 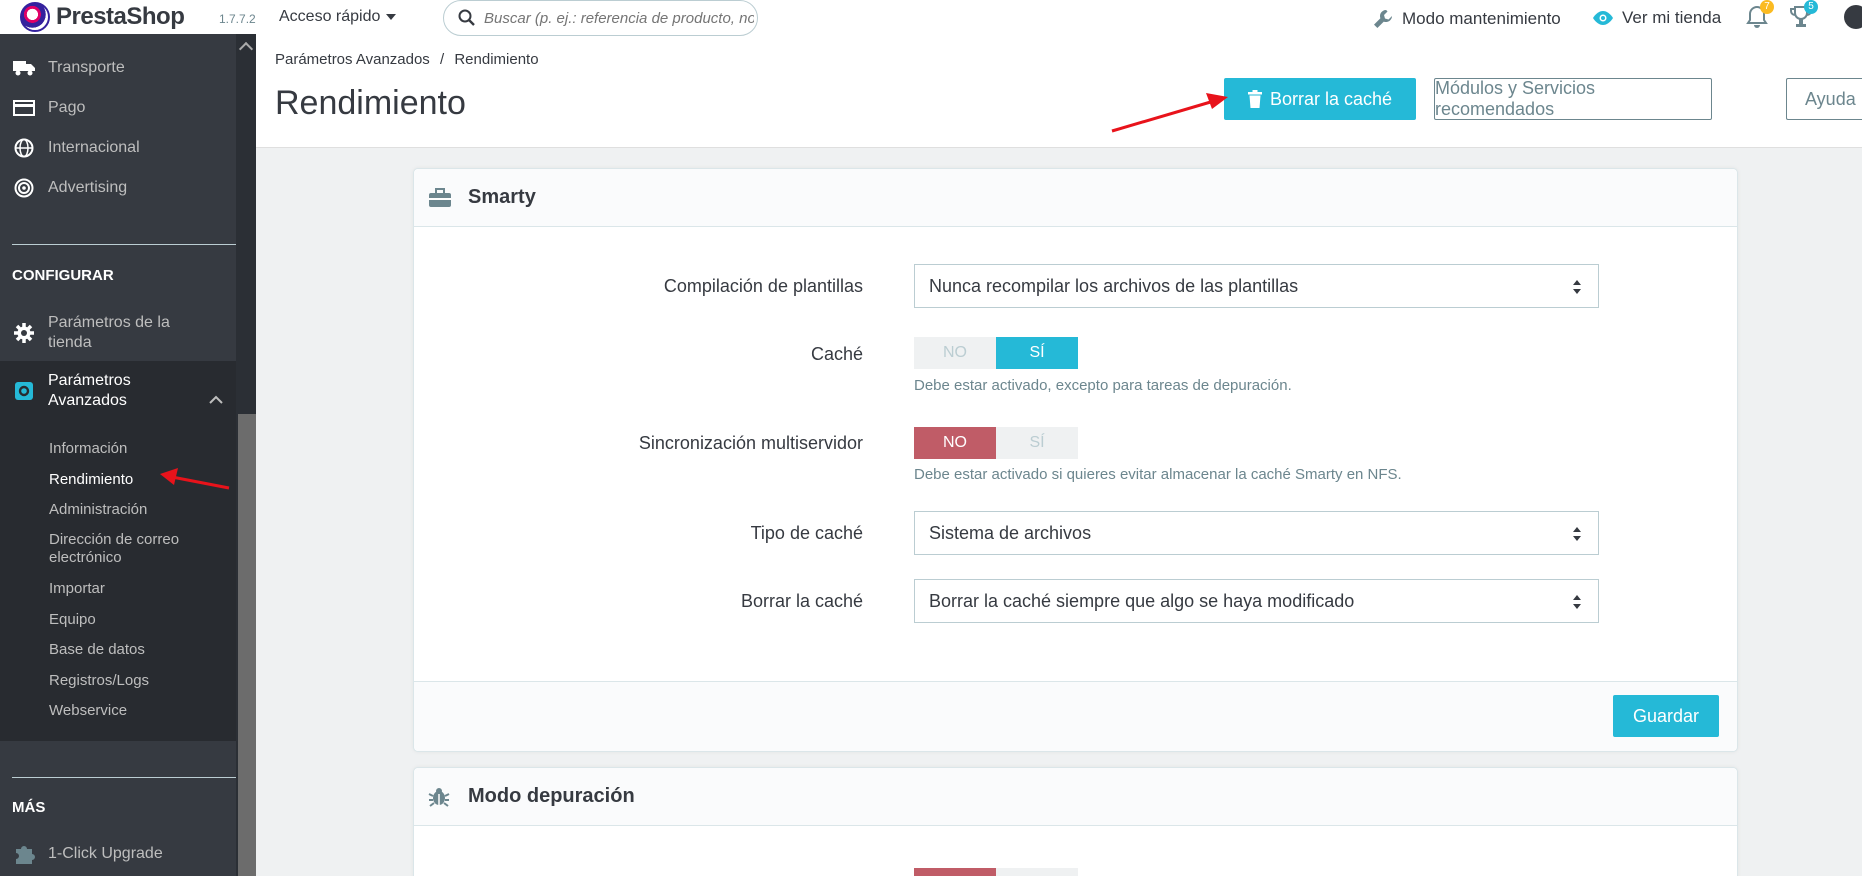 What do you see at coordinates (1383, 18) in the screenshot?
I see `wrench-icon` at bounding box center [1383, 18].